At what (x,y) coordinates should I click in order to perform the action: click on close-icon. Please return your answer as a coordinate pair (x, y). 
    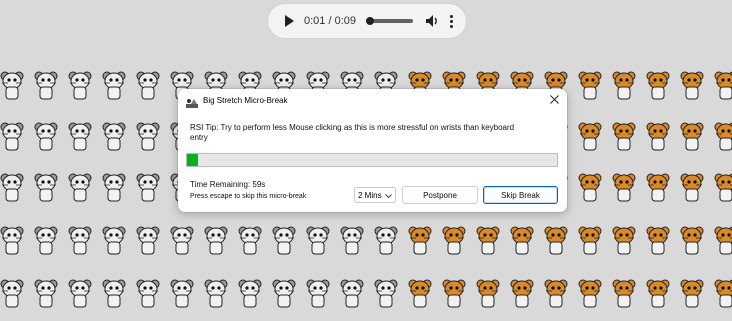
    Looking at the image, I should click on (554, 99).